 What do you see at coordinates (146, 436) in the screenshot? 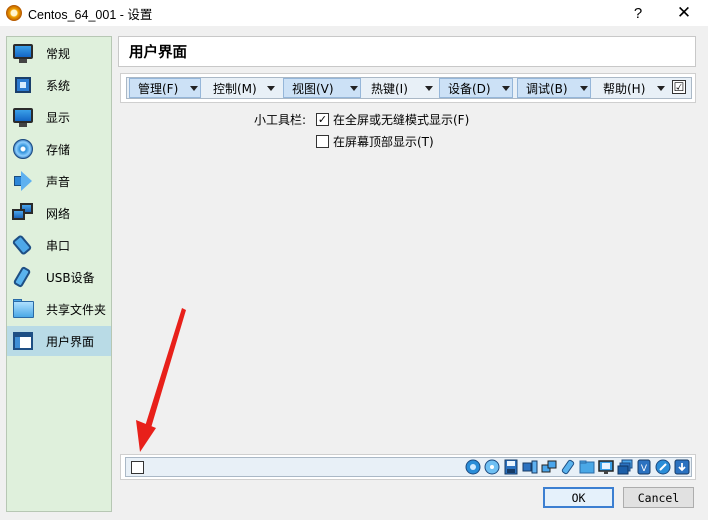
I see `arrow-head` at bounding box center [146, 436].